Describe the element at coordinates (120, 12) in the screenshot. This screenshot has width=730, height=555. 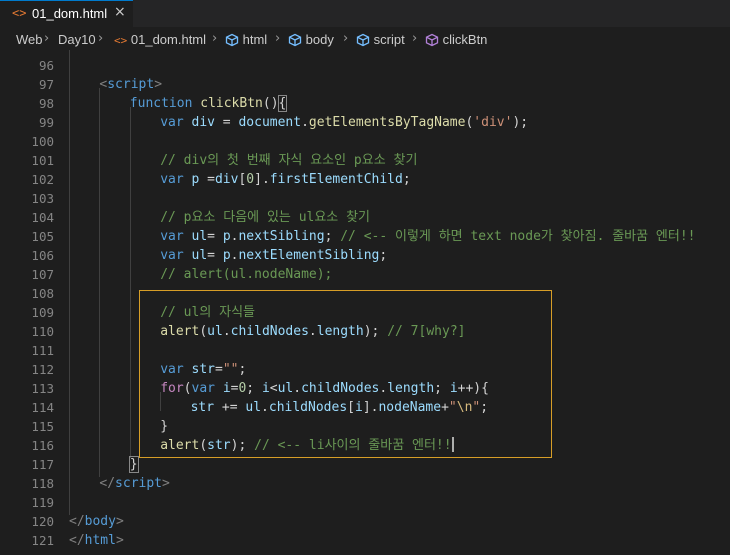
I see `close-icon: ×` at that location.